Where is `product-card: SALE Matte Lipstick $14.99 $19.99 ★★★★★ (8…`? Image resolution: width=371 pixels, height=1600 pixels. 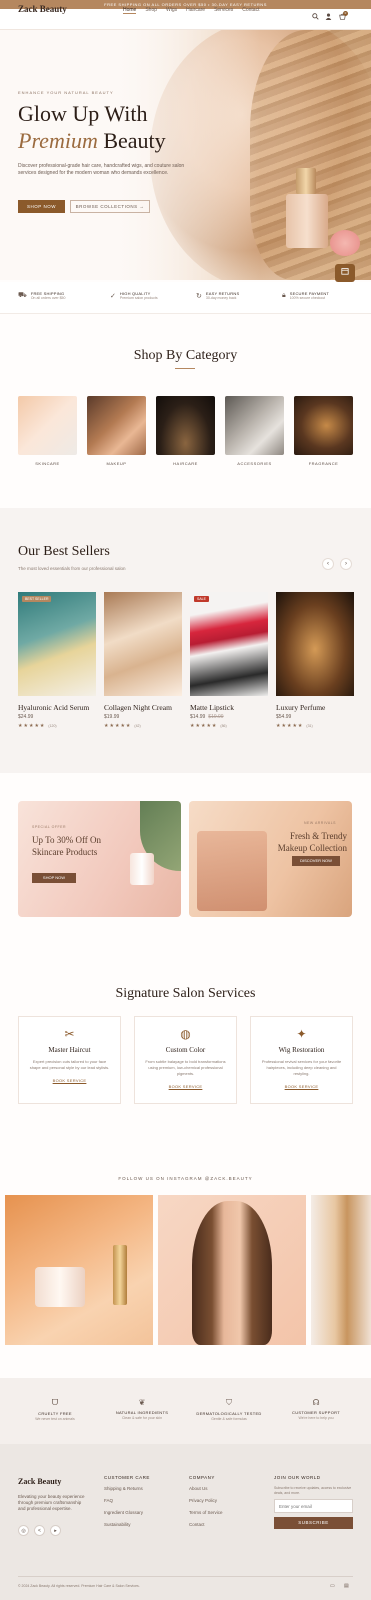
product-card: SALE Matte Lipstick $14.99 $19.99 ★★★★★ (8… is located at coordinates (229, 660).